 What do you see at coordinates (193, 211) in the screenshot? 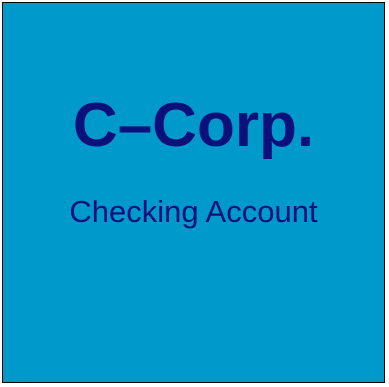
I see `account-type-label: Checking Account` at bounding box center [193, 211].